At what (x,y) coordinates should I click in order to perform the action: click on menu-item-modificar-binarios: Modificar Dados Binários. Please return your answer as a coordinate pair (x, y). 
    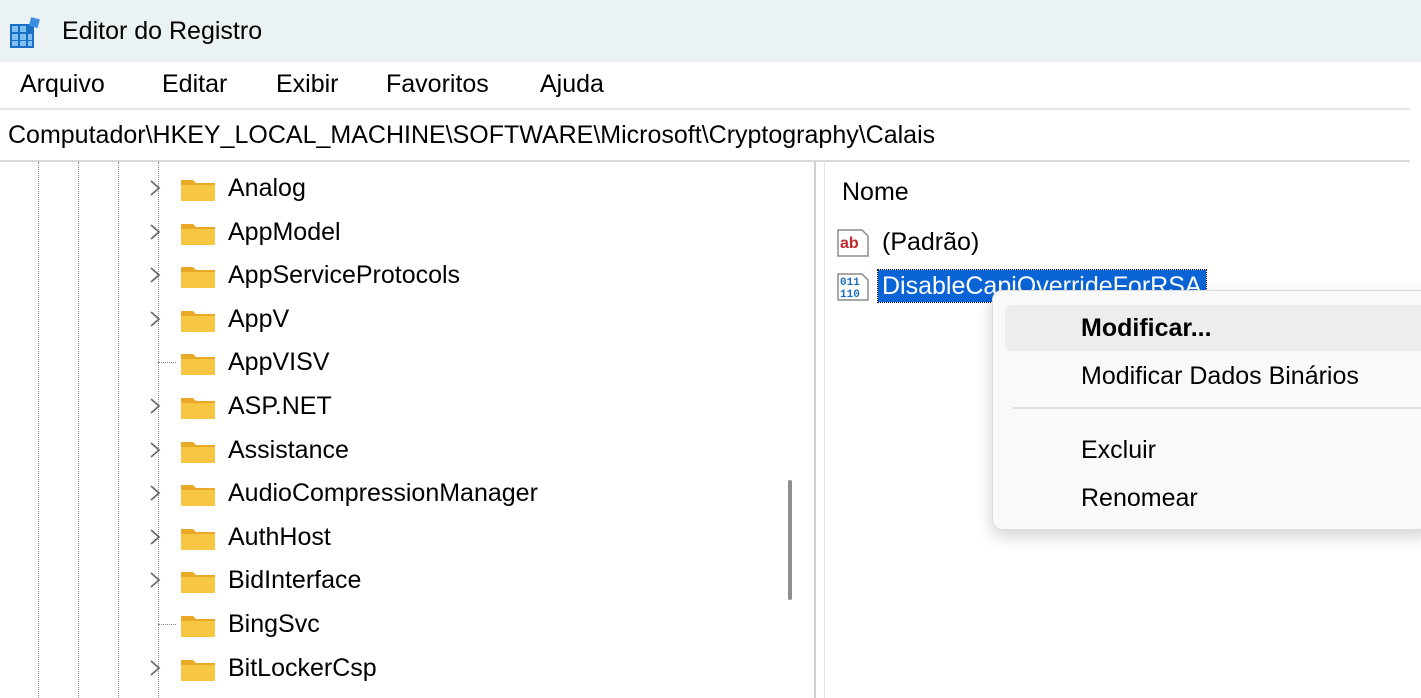
    Looking at the image, I should click on (1213, 376).